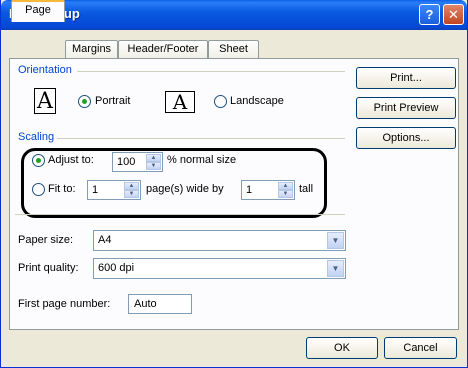  I want to click on normal-size-label: % normal size, so click(202, 160).